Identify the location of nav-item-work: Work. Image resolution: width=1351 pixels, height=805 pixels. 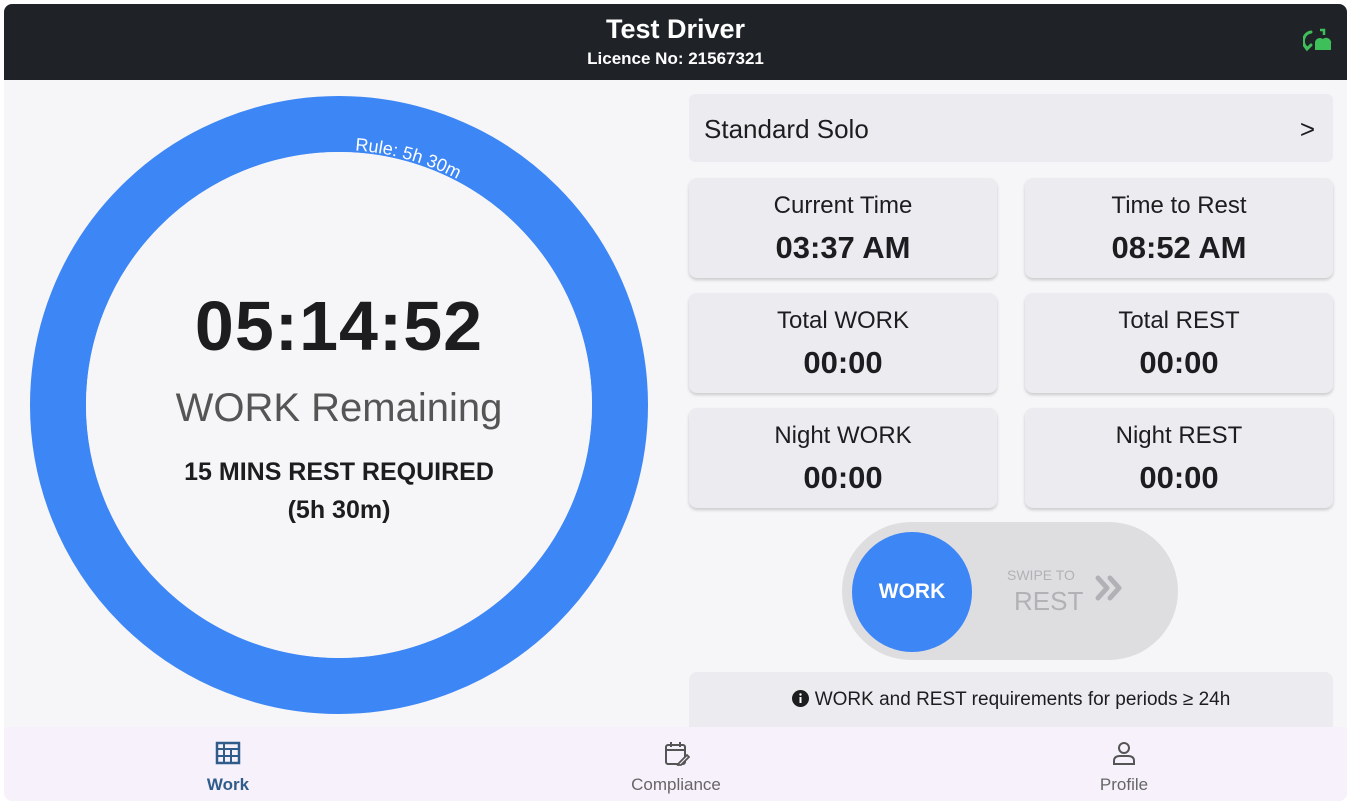
(228, 764).